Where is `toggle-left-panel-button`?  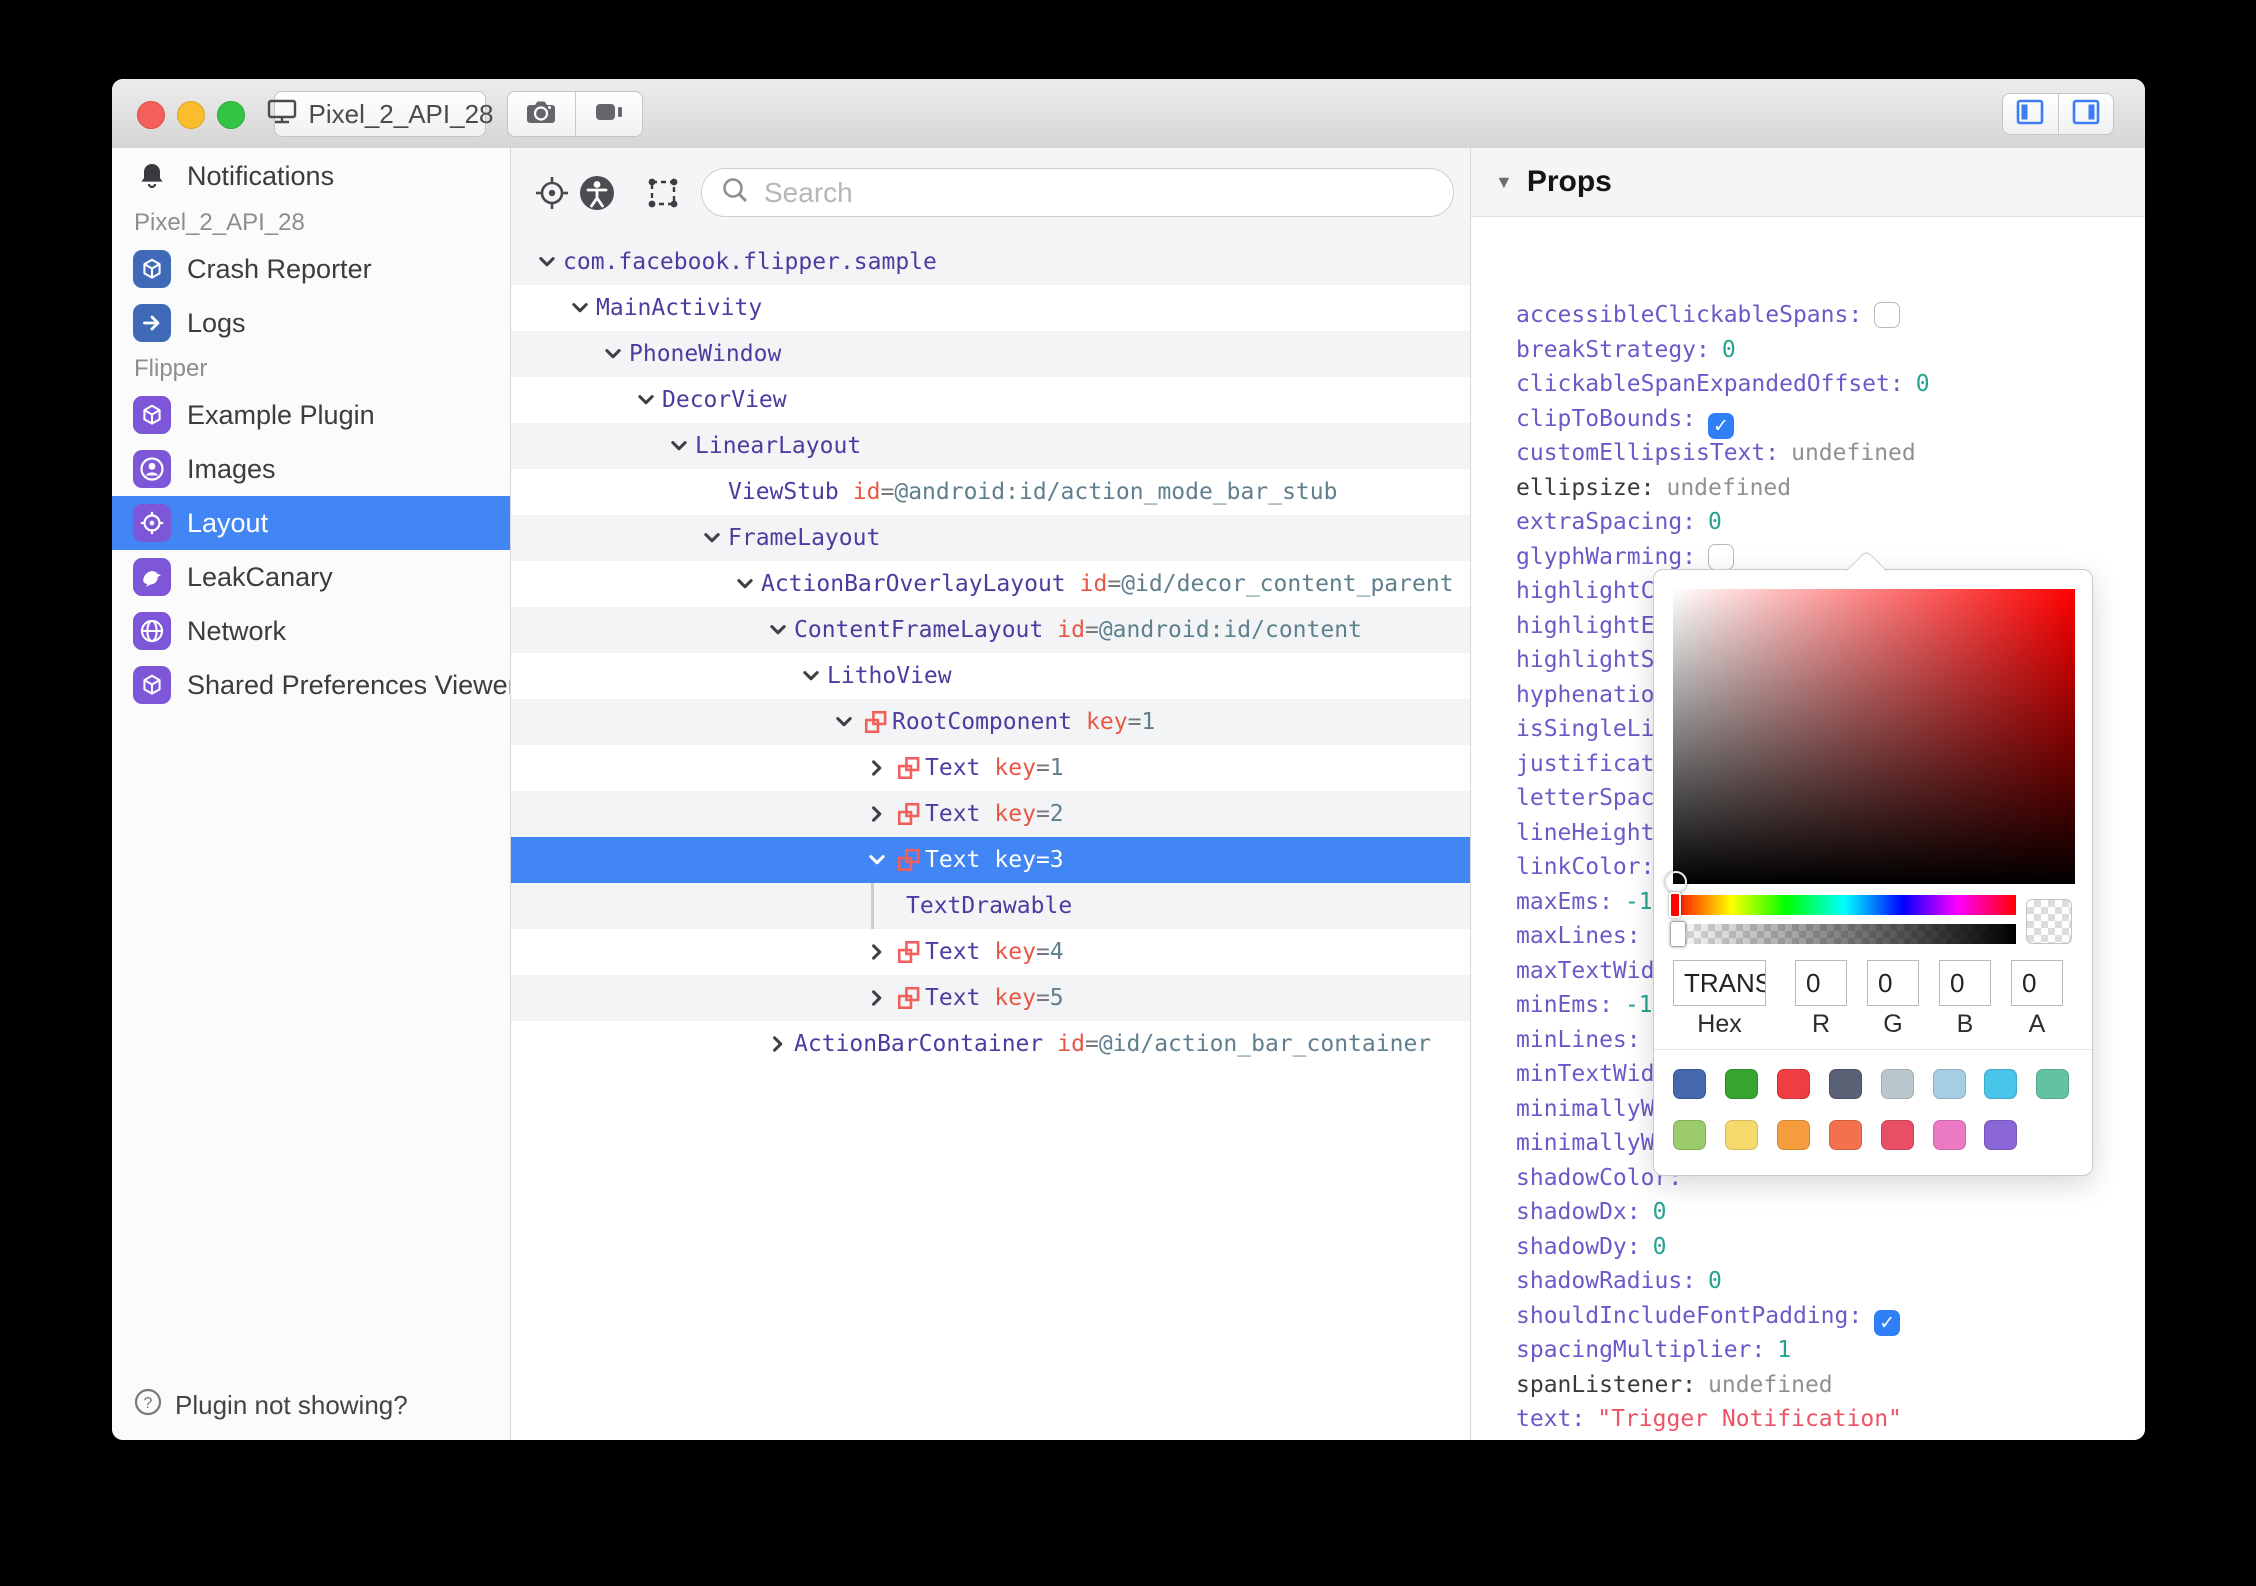 toggle-left-panel-button is located at coordinates (2030, 114).